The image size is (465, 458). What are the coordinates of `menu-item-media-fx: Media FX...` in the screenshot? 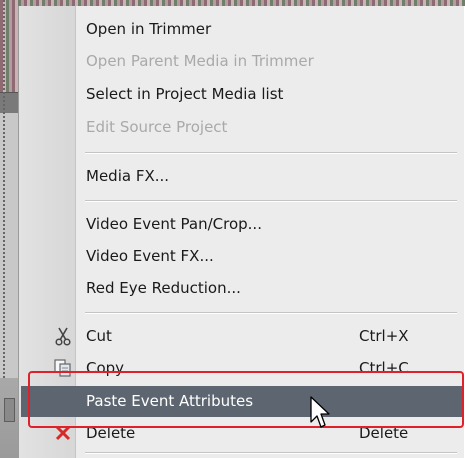 It's located at (242, 176).